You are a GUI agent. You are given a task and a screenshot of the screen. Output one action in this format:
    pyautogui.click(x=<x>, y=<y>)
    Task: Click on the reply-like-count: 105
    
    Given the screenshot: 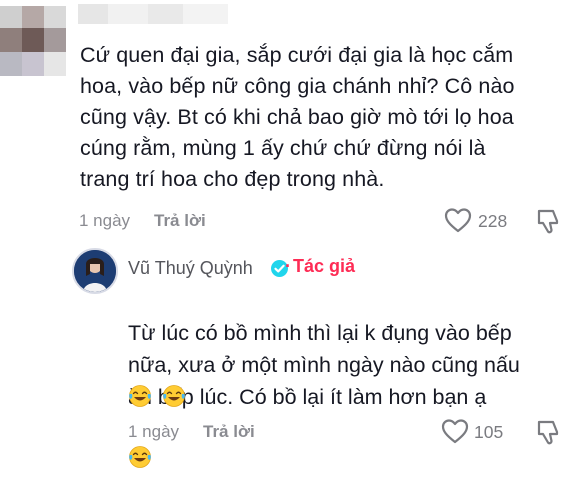 What is the action you would take?
    pyautogui.click(x=489, y=432)
    